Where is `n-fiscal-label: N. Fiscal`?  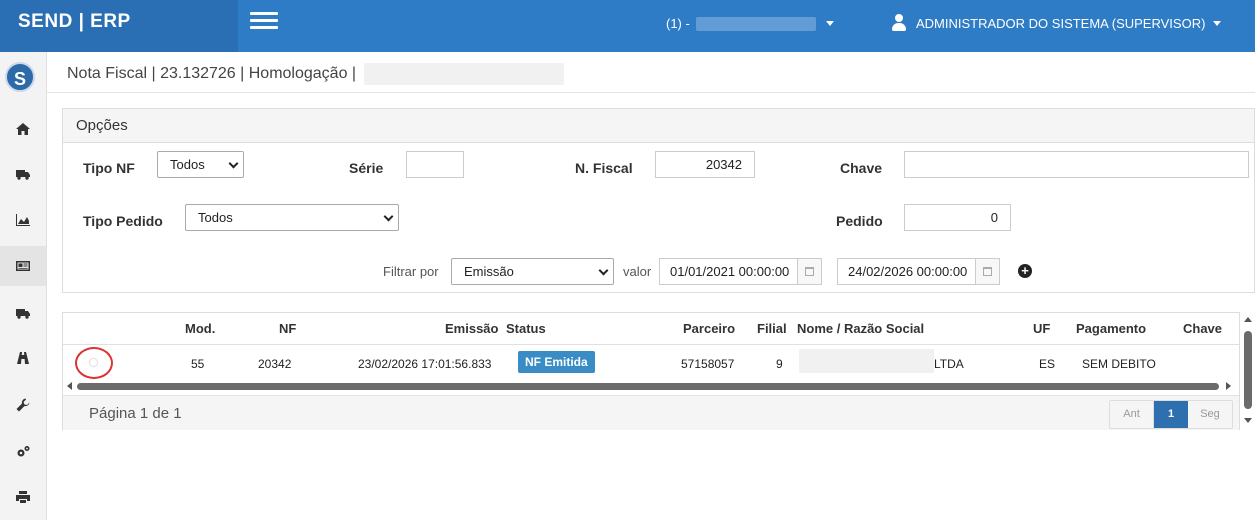
n-fiscal-label: N. Fiscal is located at coordinates (604, 168).